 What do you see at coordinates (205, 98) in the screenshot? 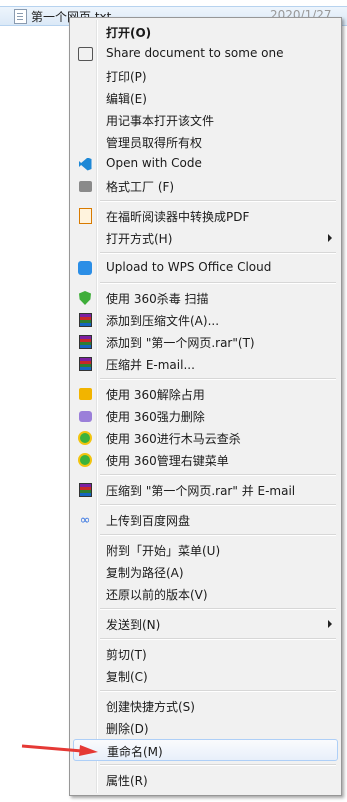
I see `menu-item-edit: 编辑(E)` at bounding box center [205, 98].